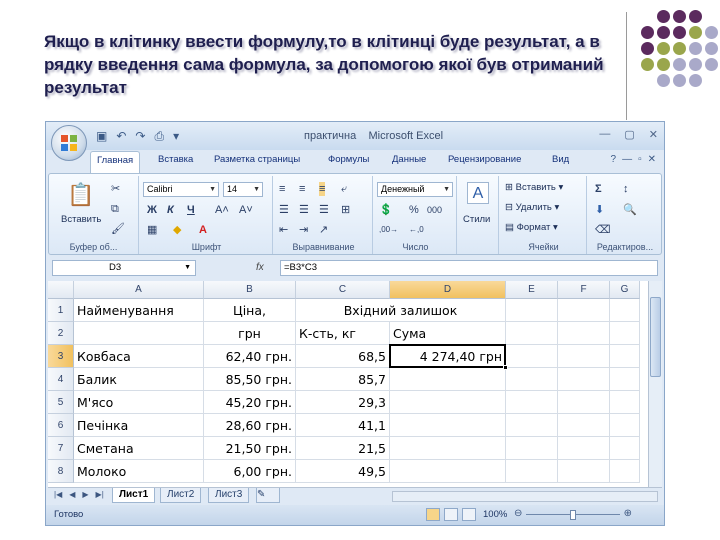 The height and width of the screenshot is (540, 720). What do you see at coordinates (345, 210) in the screenshot?
I see `merge-cells-icon: ⊞` at bounding box center [345, 210].